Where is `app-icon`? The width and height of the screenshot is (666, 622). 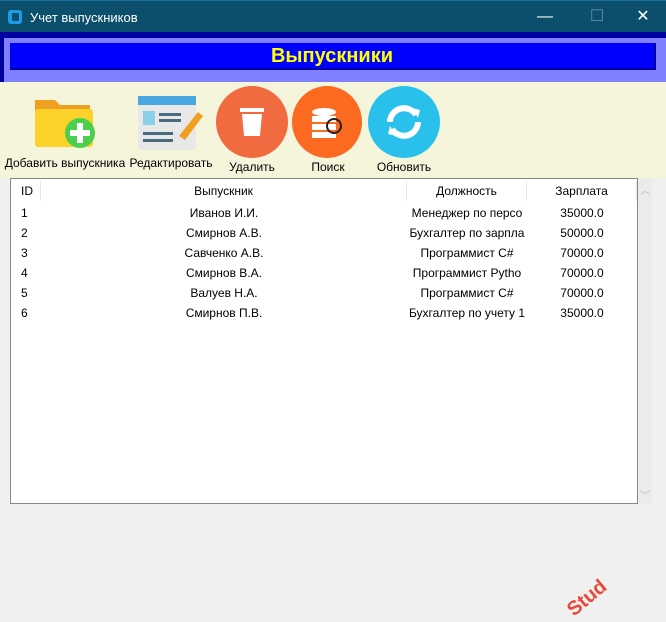
app-icon is located at coordinates (15, 17).